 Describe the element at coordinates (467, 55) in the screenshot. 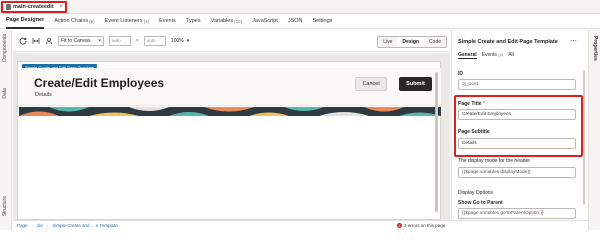

I see `tab-general: General` at that location.